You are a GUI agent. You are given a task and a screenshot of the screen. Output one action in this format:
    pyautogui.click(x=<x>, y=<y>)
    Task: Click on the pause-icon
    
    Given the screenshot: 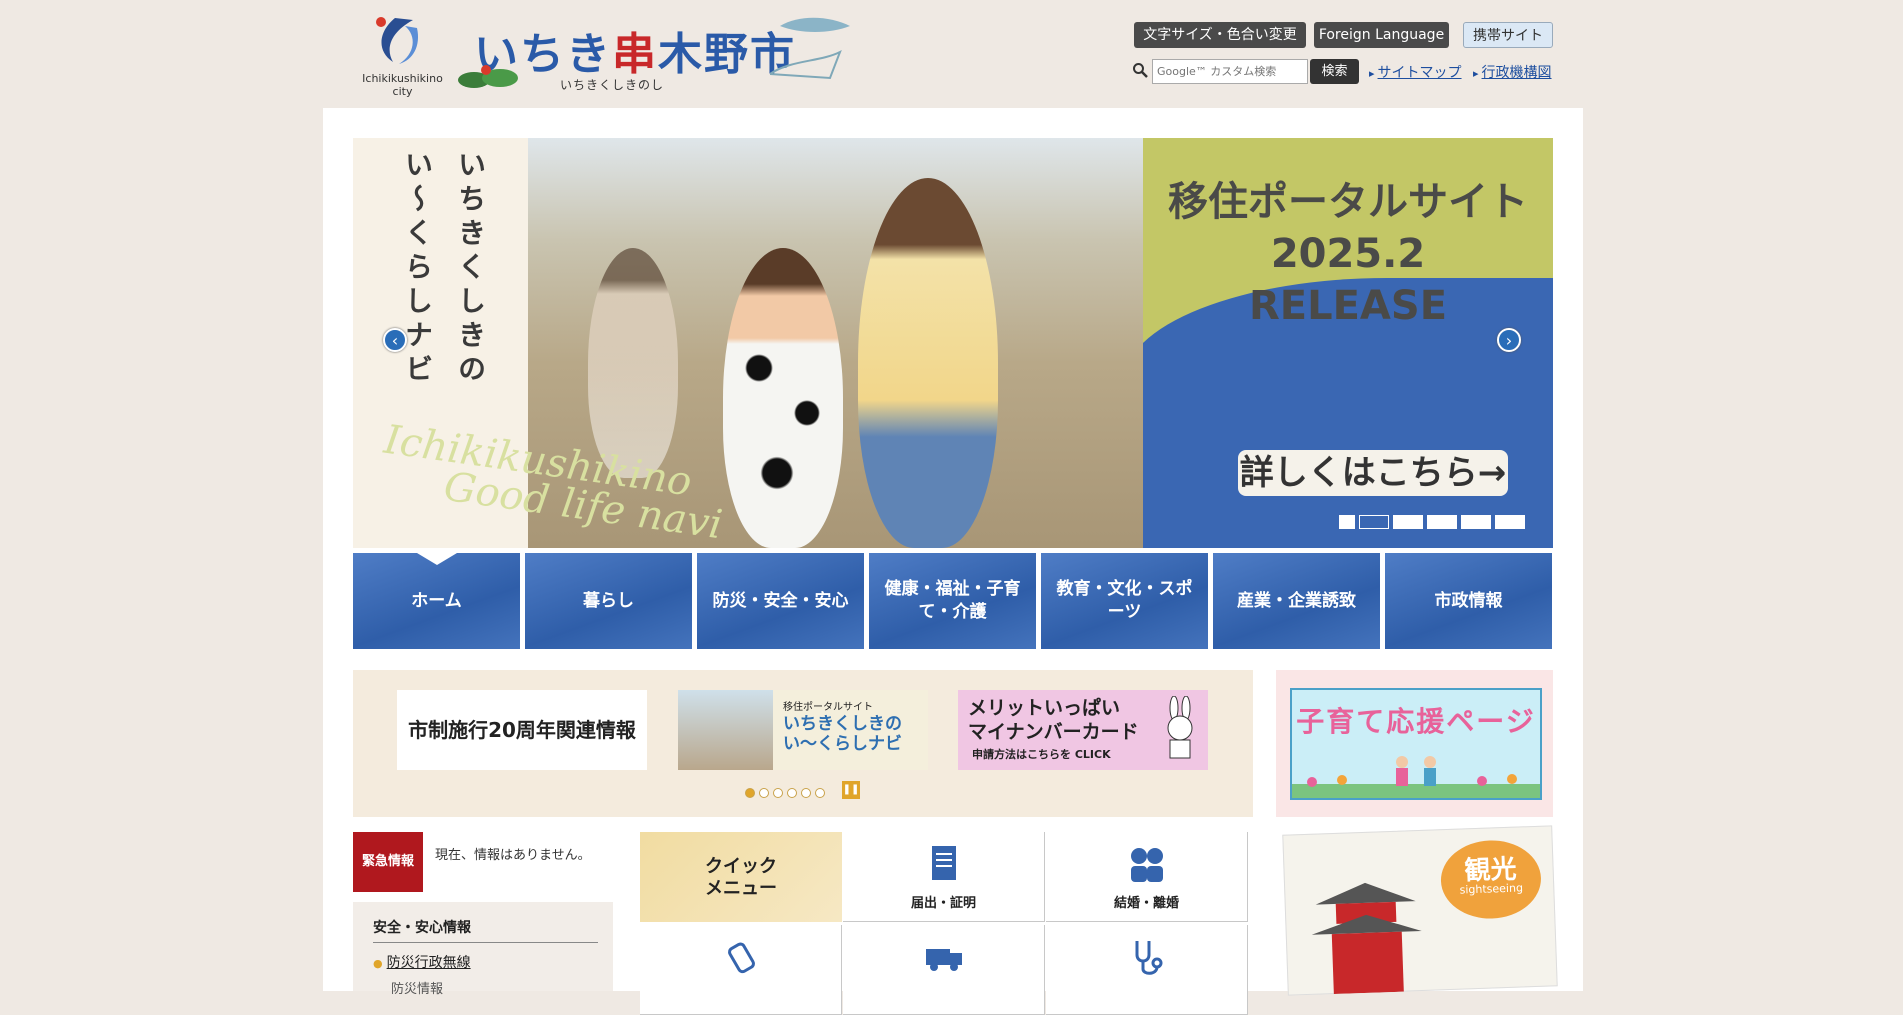 What is the action you would take?
    pyautogui.click(x=1347, y=522)
    